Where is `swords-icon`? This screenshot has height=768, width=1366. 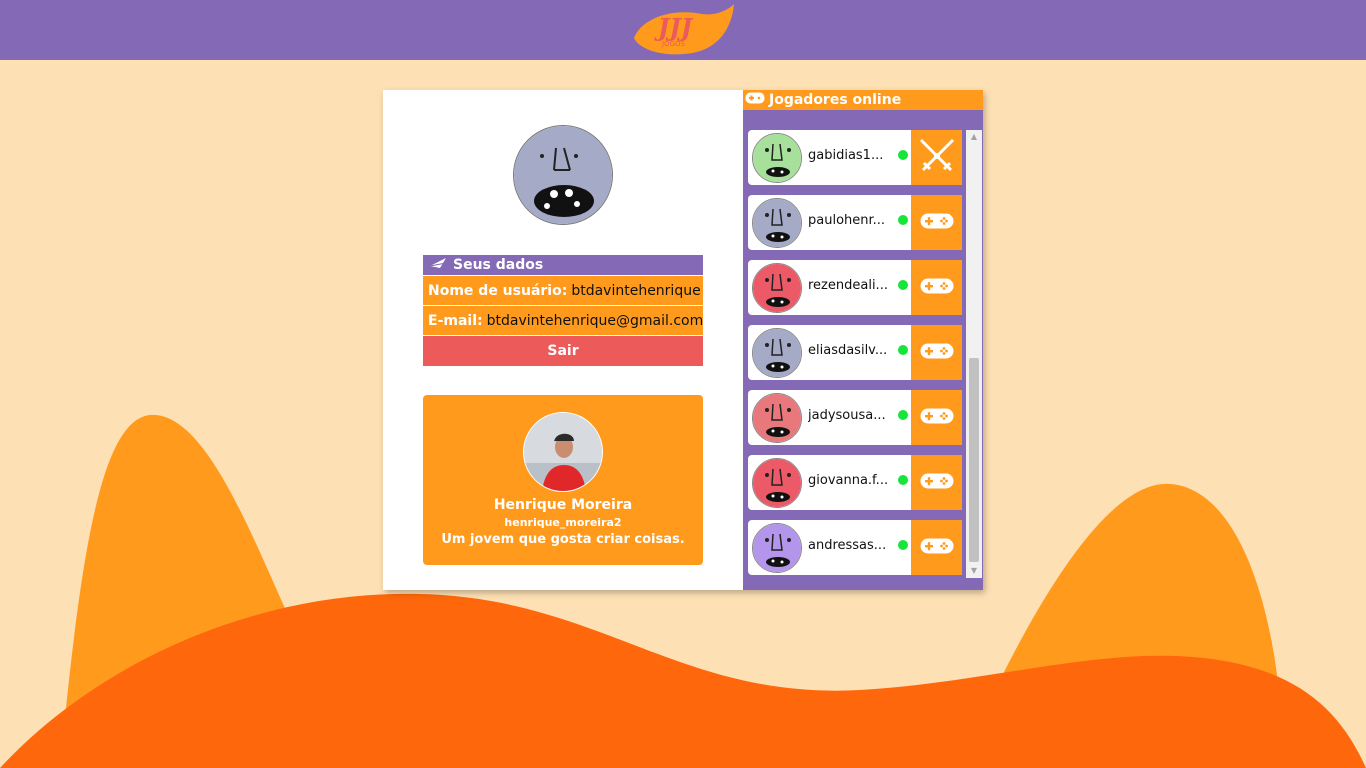 swords-icon is located at coordinates (937, 158).